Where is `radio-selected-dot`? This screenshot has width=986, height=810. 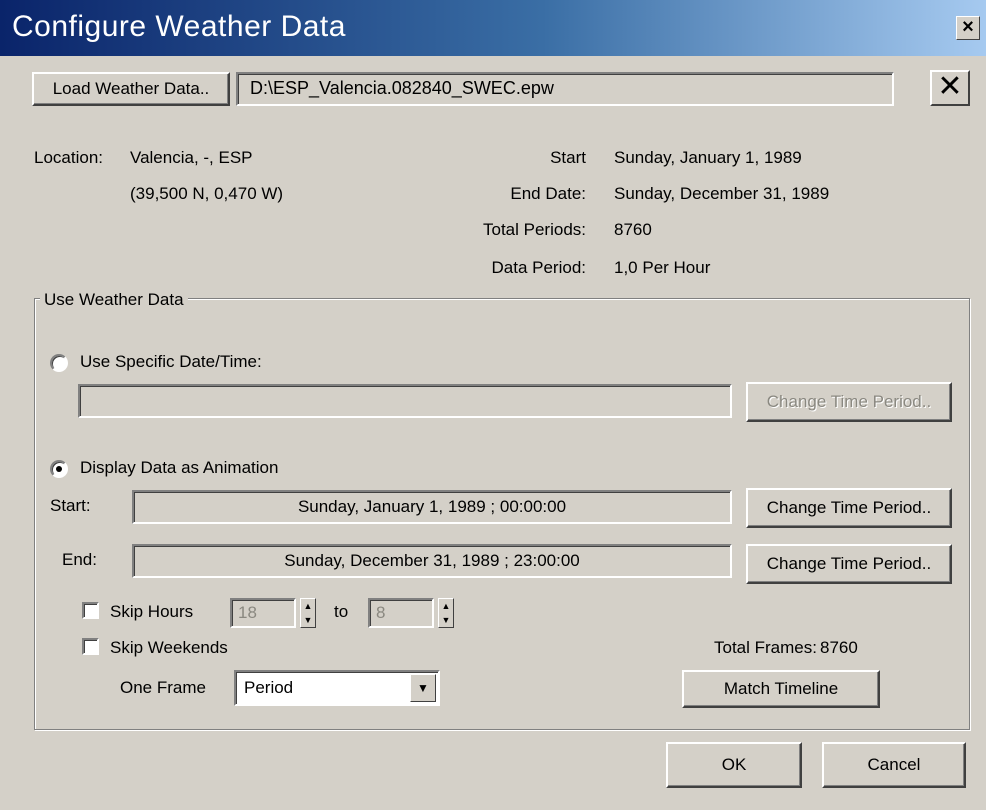 radio-selected-dot is located at coordinates (59, 469).